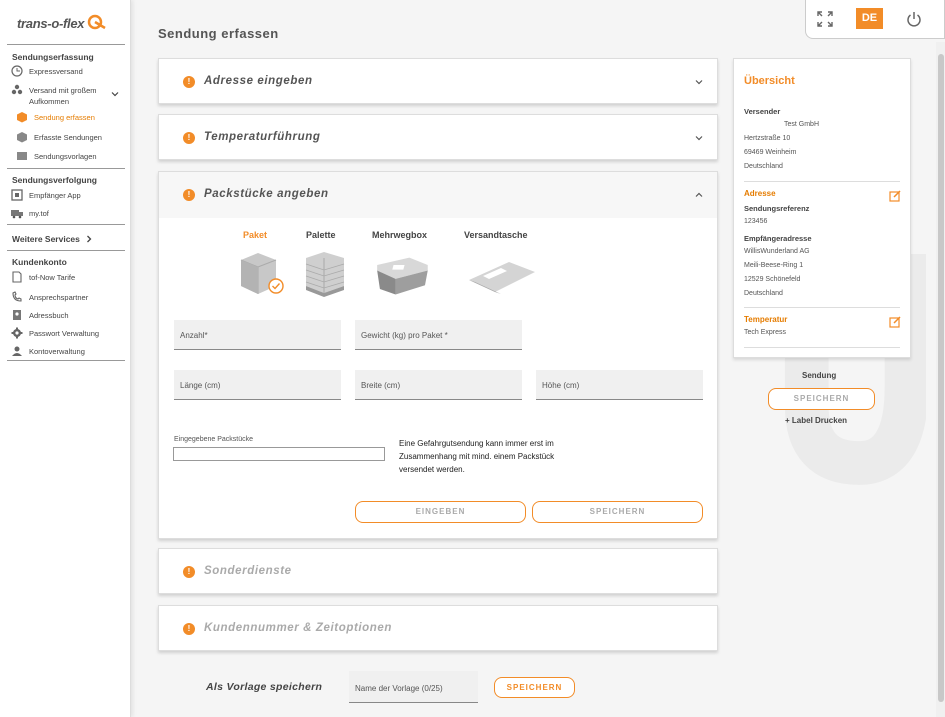 This screenshot has height=717, width=945. Describe the element at coordinates (502, 278) in the screenshot. I see `versandtasche-image` at that location.